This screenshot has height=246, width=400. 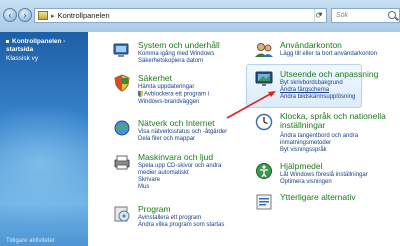 What do you see at coordinates (311, 45) in the screenshot?
I see `category-title: Användarkonton` at bounding box center [311, 45].